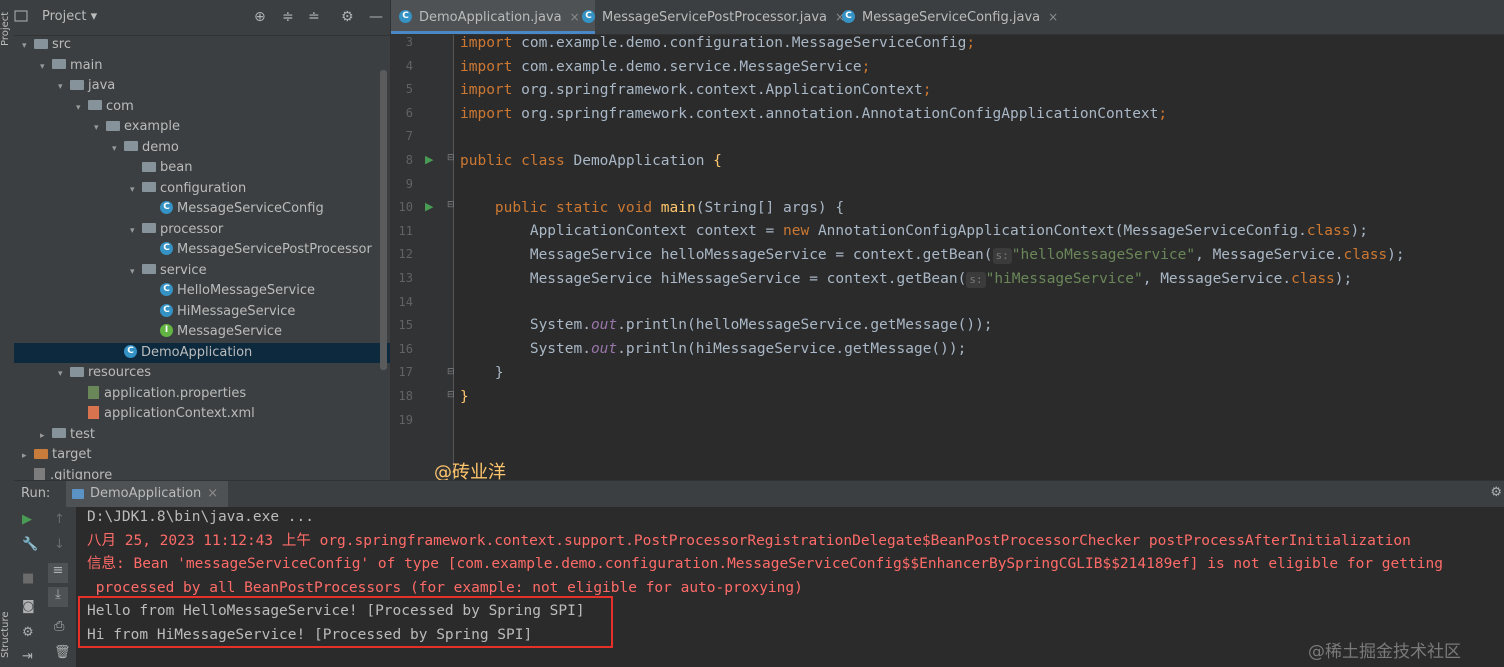 The image size is (1504, 667). What do you see at coordinates (102, 85) in the screenshot?
I see `tree-item-label: java` at bounding box center [102, 85].